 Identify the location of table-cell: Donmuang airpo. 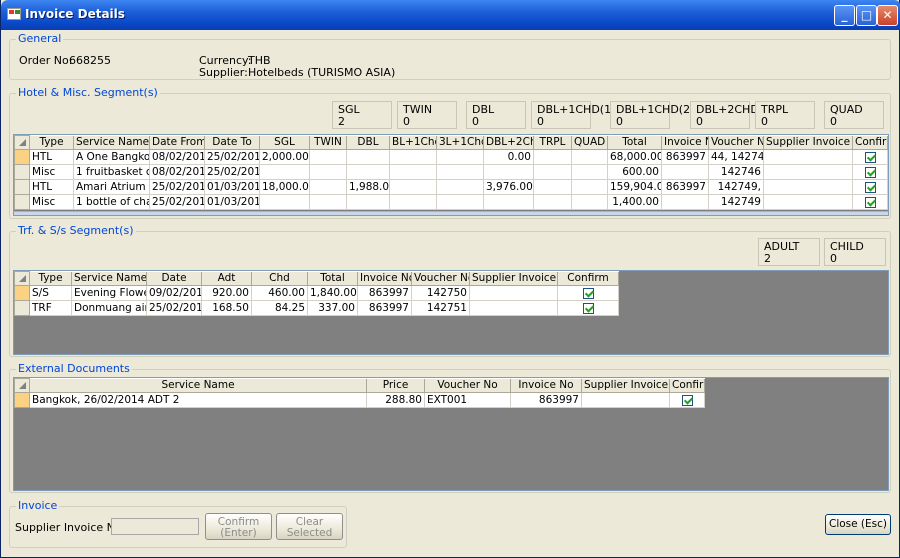
(109, 308).